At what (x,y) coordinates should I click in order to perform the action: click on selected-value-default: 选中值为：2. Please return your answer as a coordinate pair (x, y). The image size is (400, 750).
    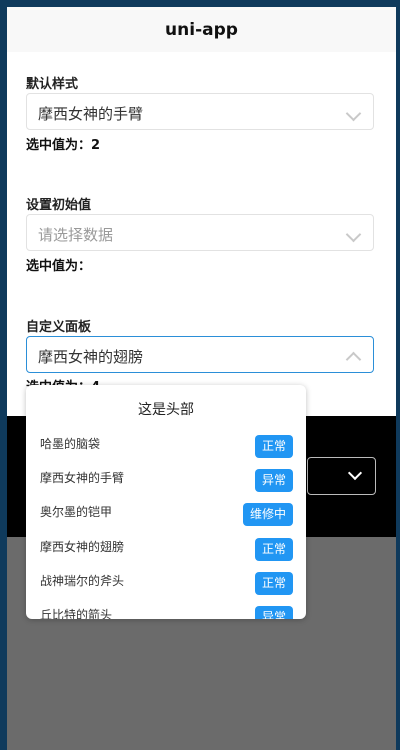
    Looking at the image, I should click on (63, 145).